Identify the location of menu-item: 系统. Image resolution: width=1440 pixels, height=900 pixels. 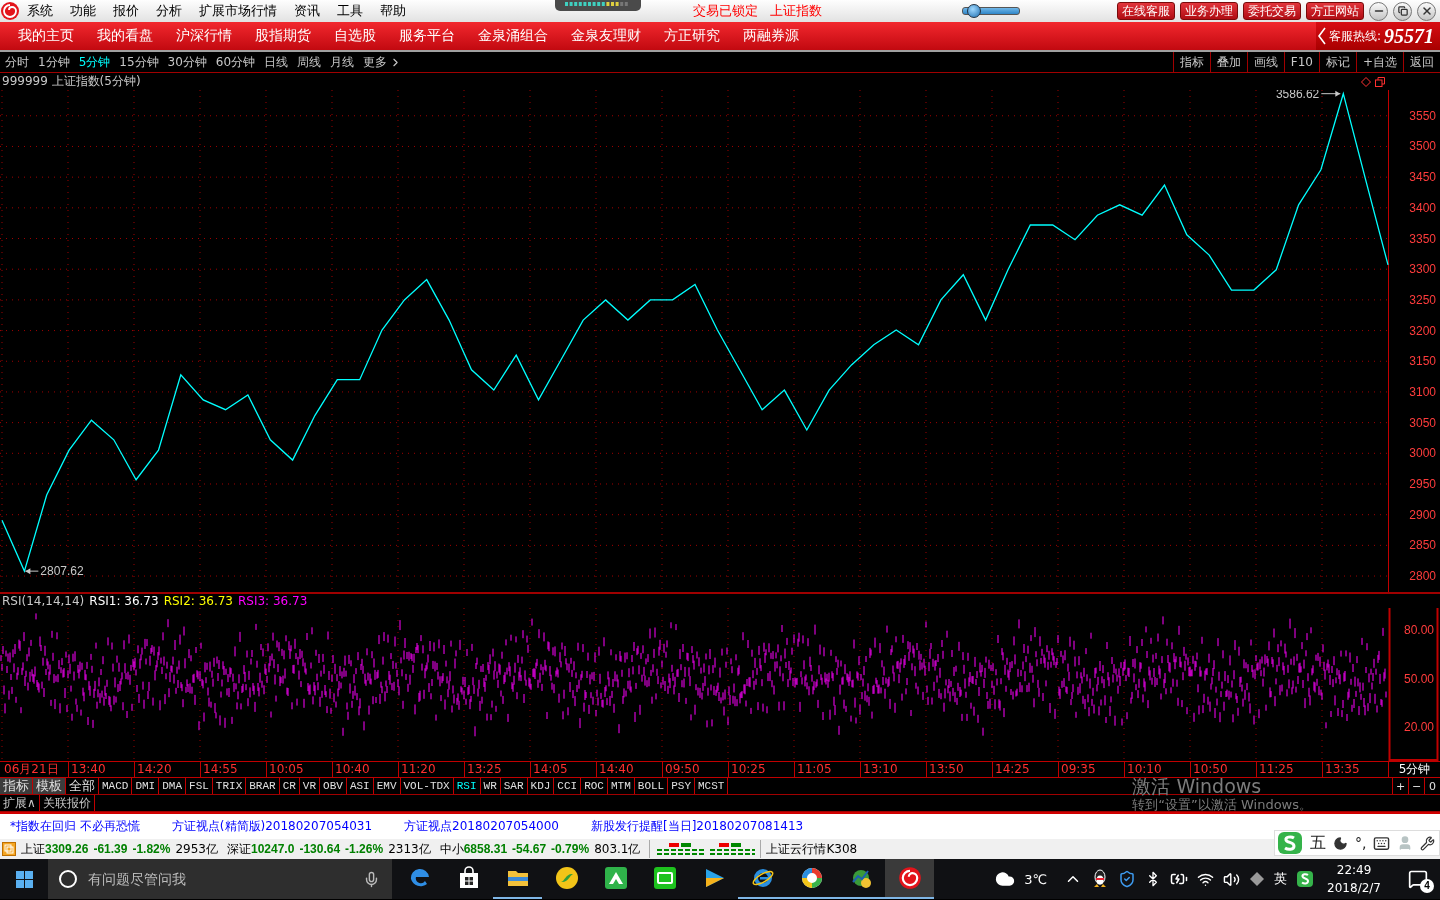
(40, 11).